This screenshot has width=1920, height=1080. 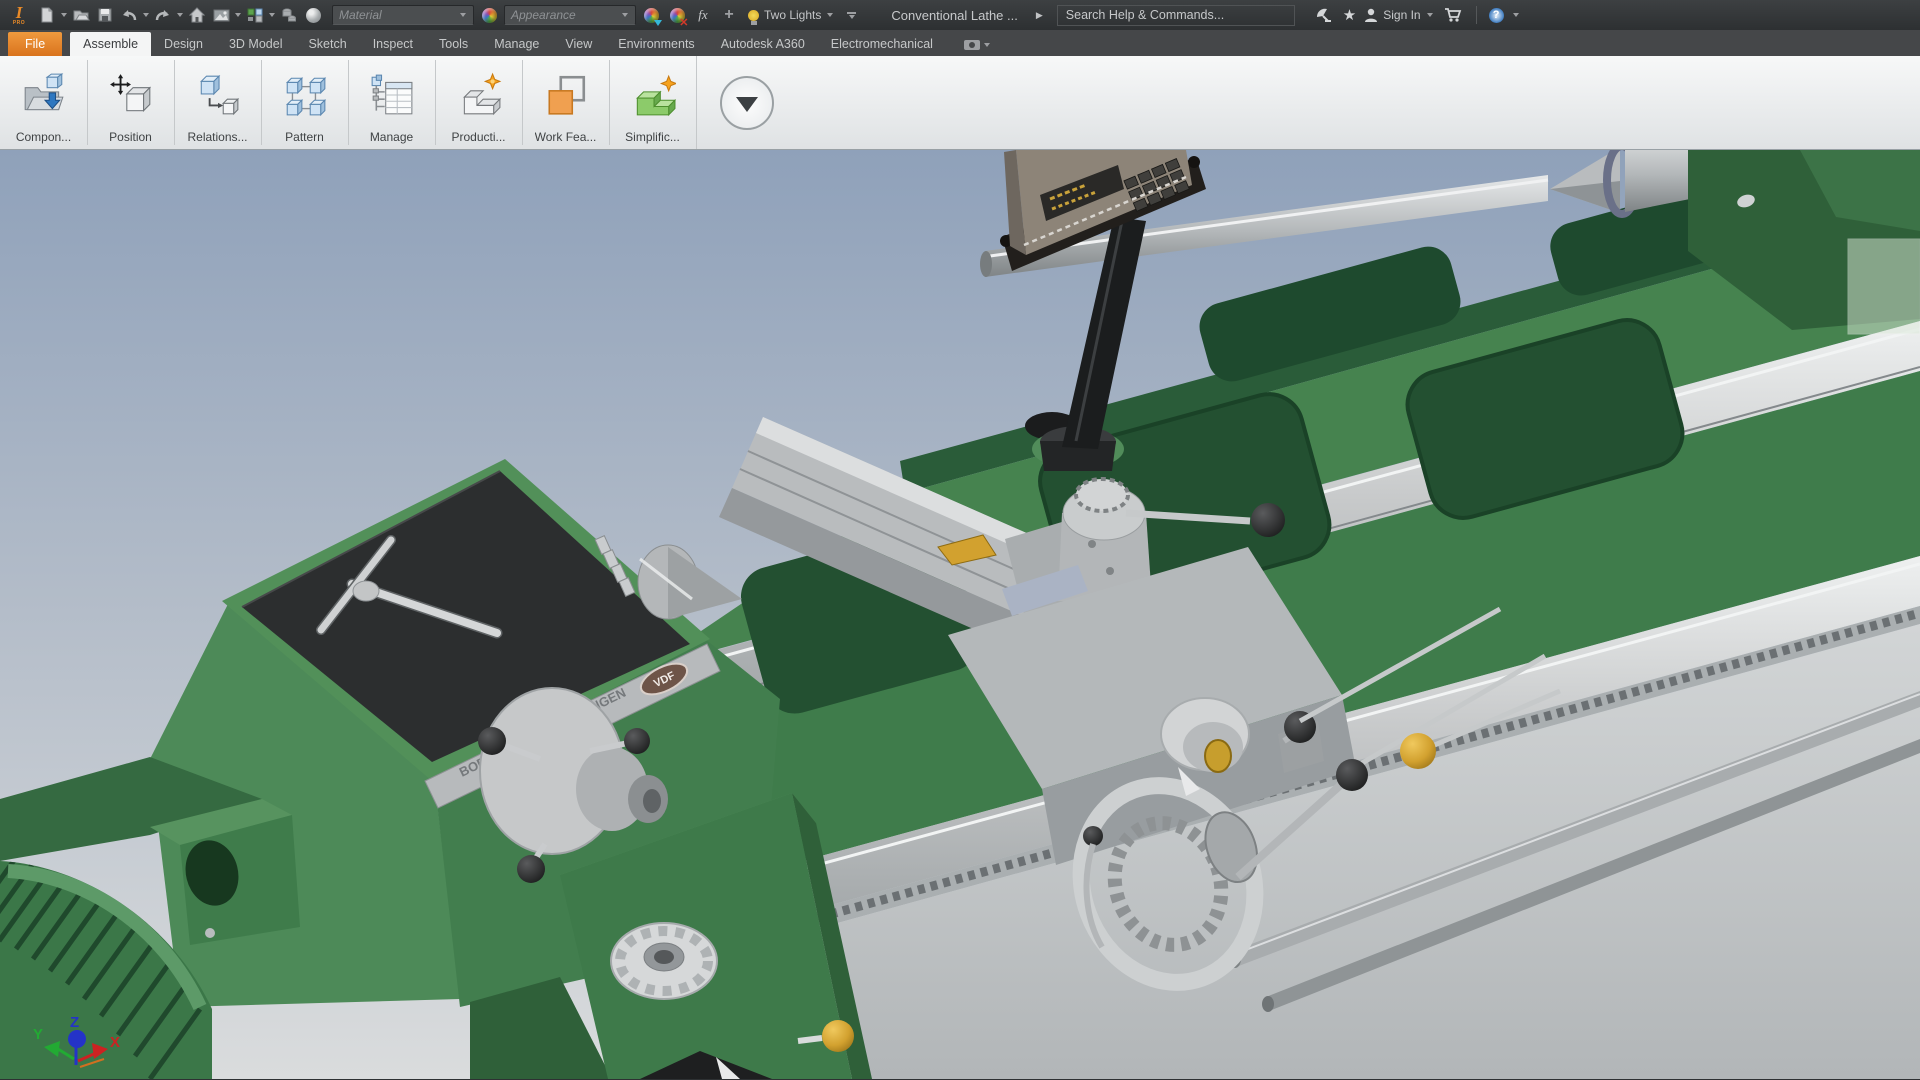 What do you see at coordinates (305, 95) in the screenshot?
I see `pattern-component-icon` at bounding box center [305, 95].